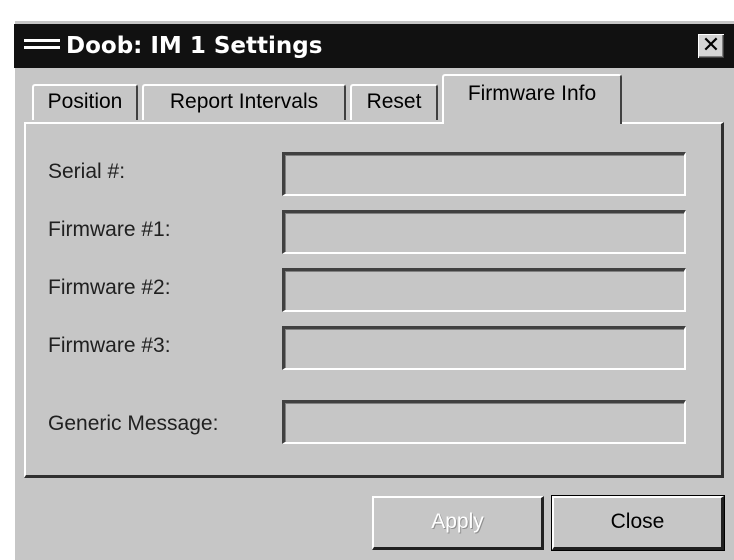 This screenshot has width=734, height=560. What do you see at coordinates (133, 423) in the screenshot?
I see `generic-message-label: Generic Message:` at bounding box center [133, 423].